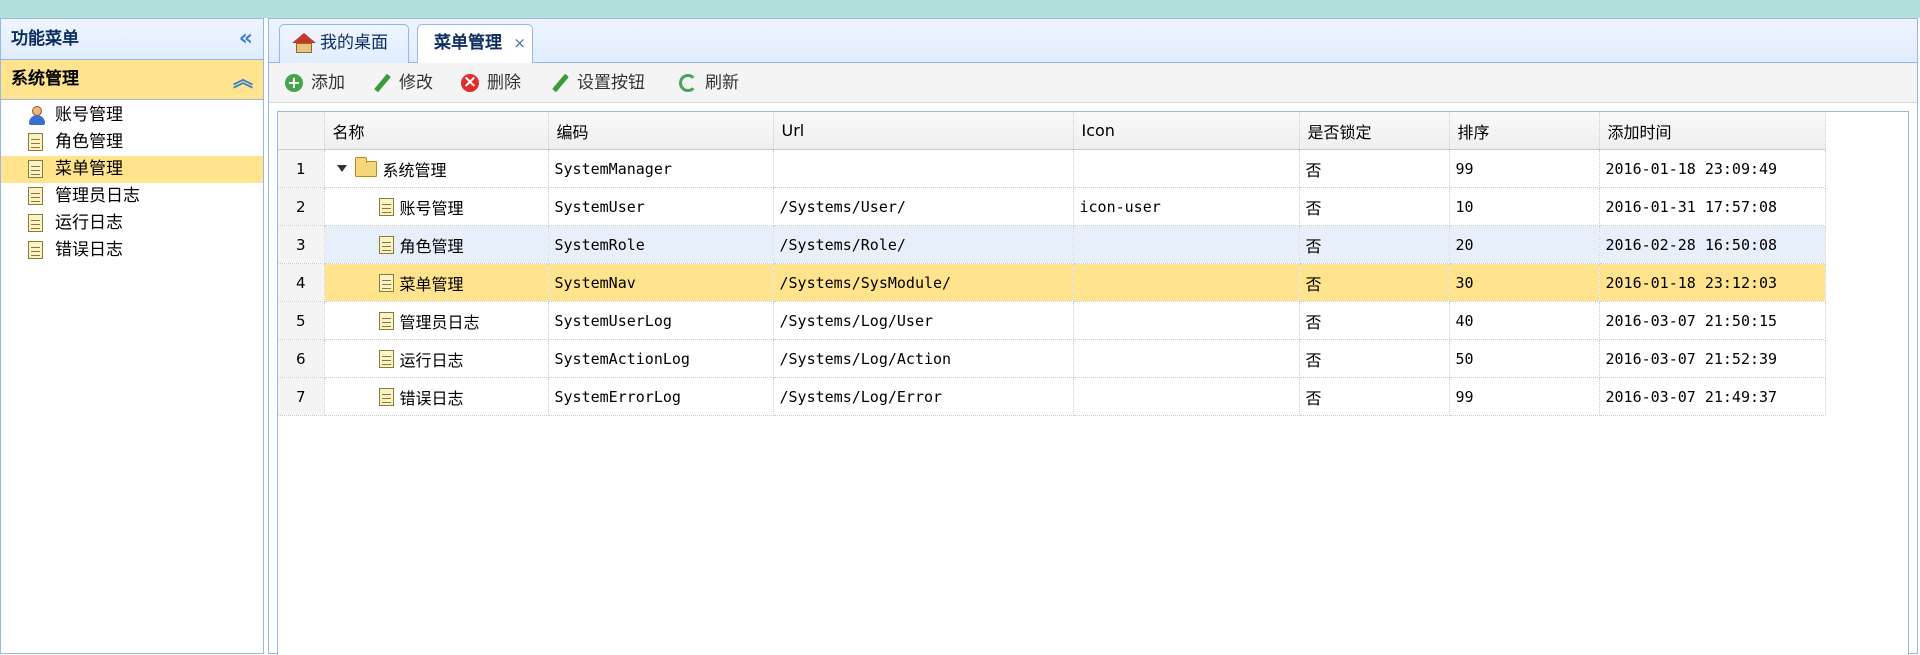  Describe the element at coordinates (132, 223) in the screenshot. I see `sidebar-item-run-log: 运行日志` at that location.